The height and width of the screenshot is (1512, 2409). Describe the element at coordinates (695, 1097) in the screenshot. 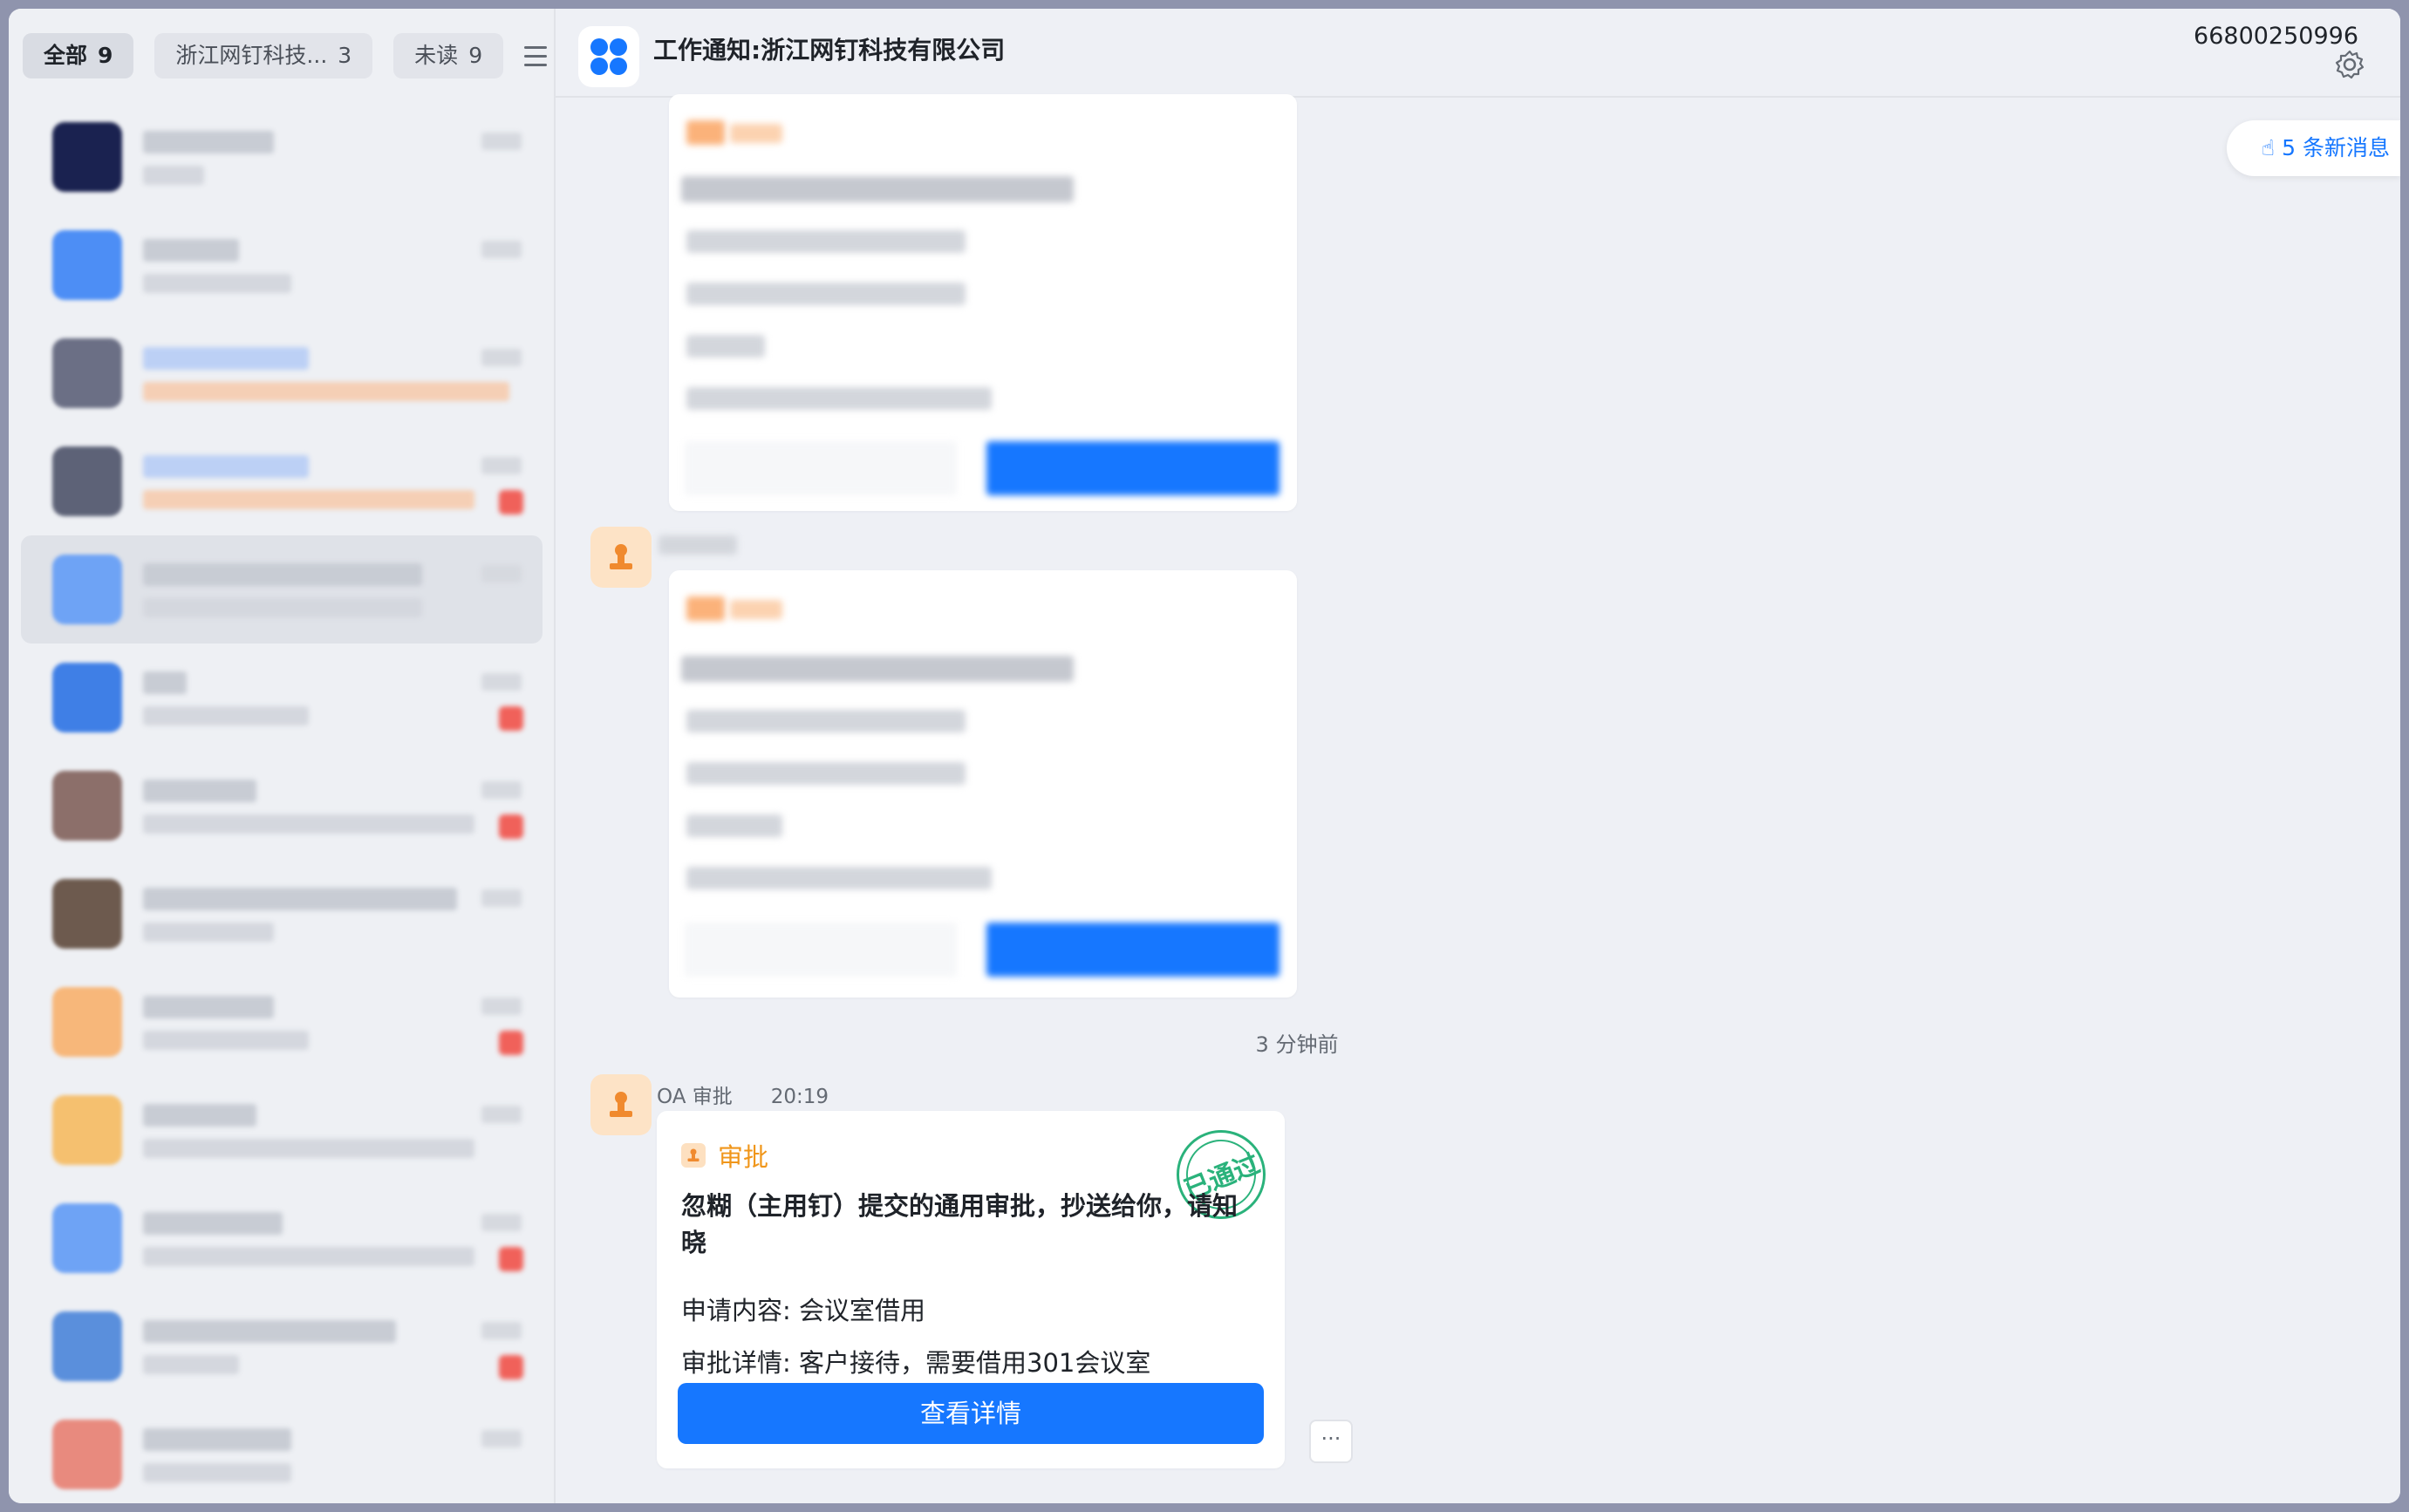

I see `sender-name: OA 审批` at that location.